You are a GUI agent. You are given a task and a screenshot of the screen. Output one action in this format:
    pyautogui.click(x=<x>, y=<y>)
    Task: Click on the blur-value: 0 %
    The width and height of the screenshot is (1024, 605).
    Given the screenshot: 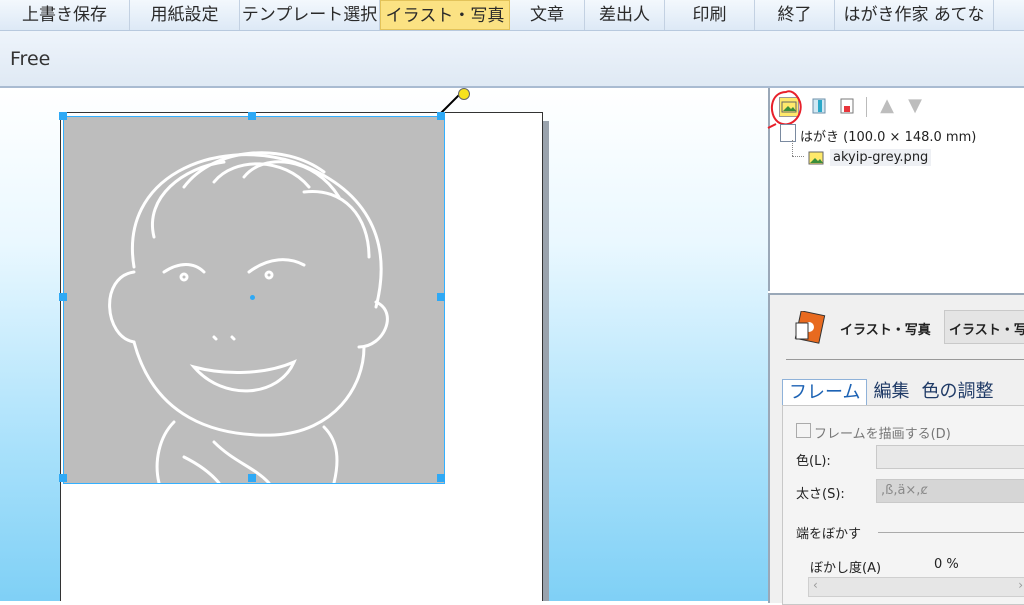 What is the action you would take?
    pyautogui.click(x=946, y=564)
    